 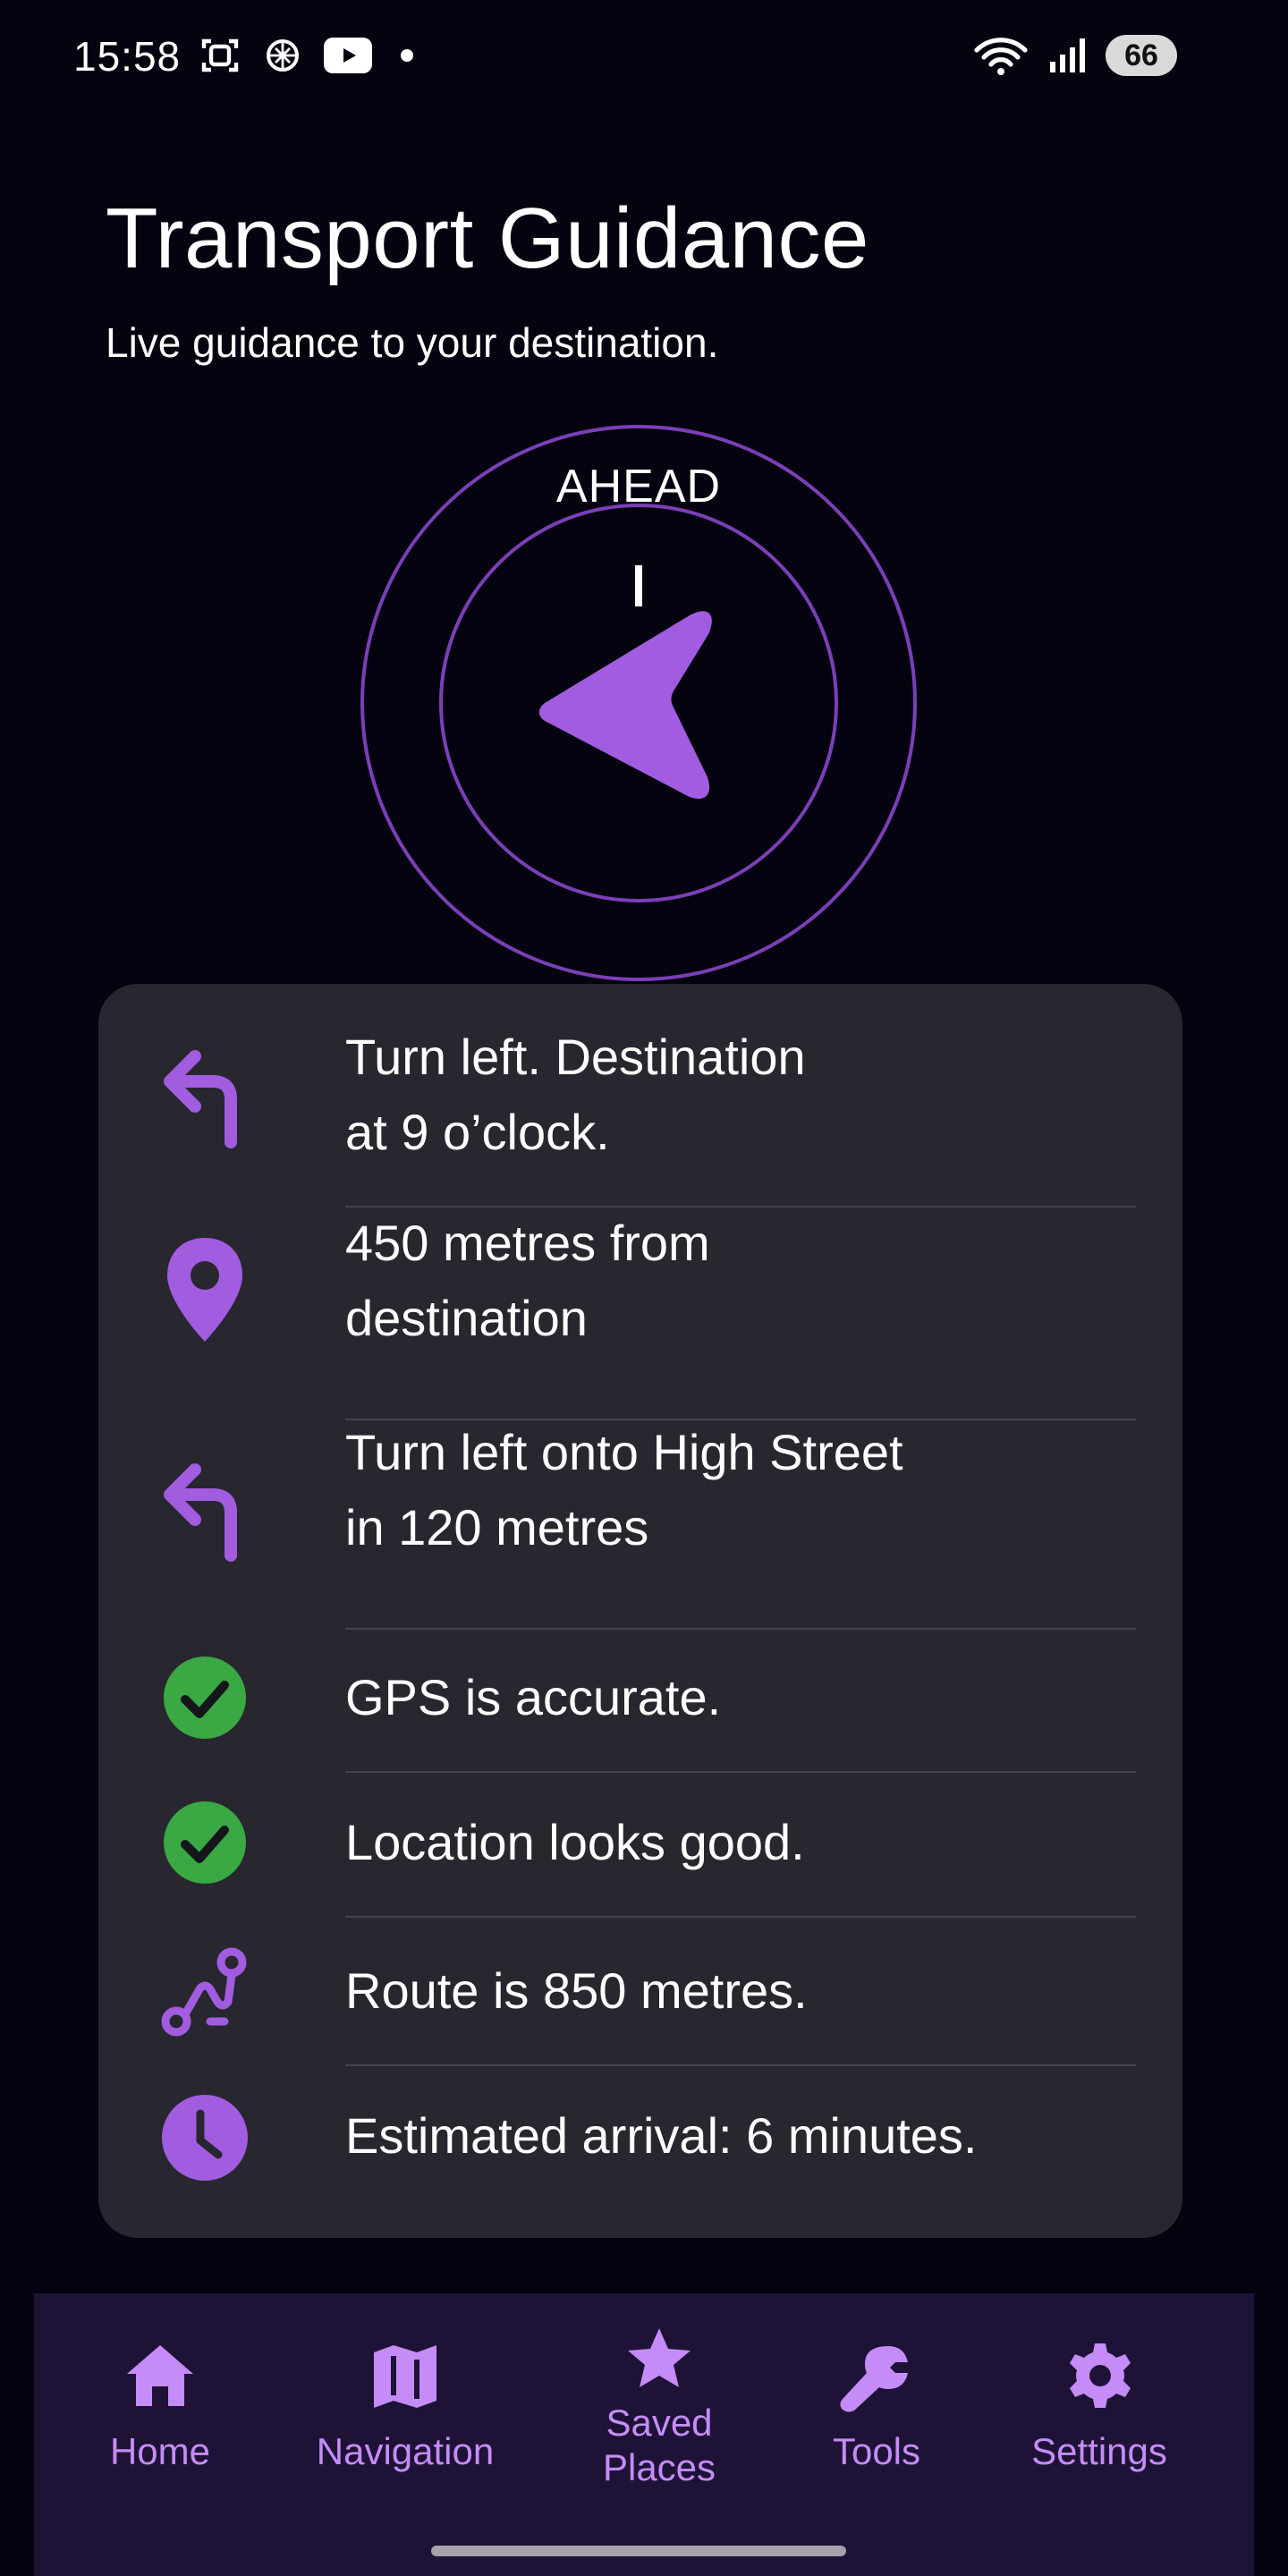 I want to click on nav-saved-places: Saved Places, so click(x=659, y=2434).